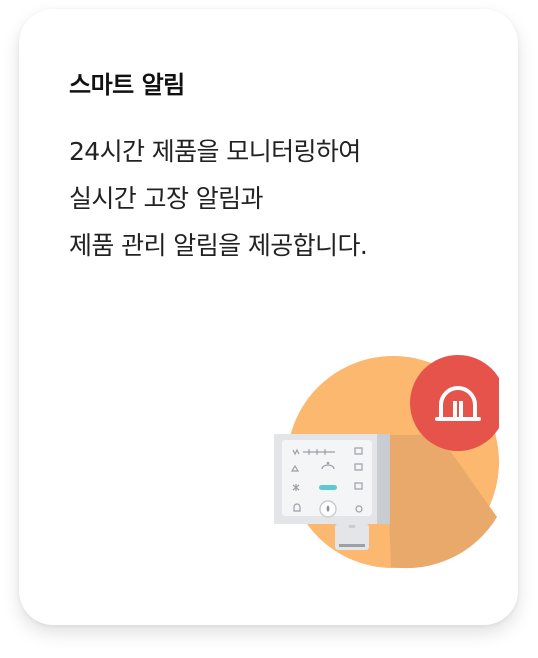 The image size is (538, 658). I want to click on description-line-2: 실시간 고장 알림과, so click(166, 198).